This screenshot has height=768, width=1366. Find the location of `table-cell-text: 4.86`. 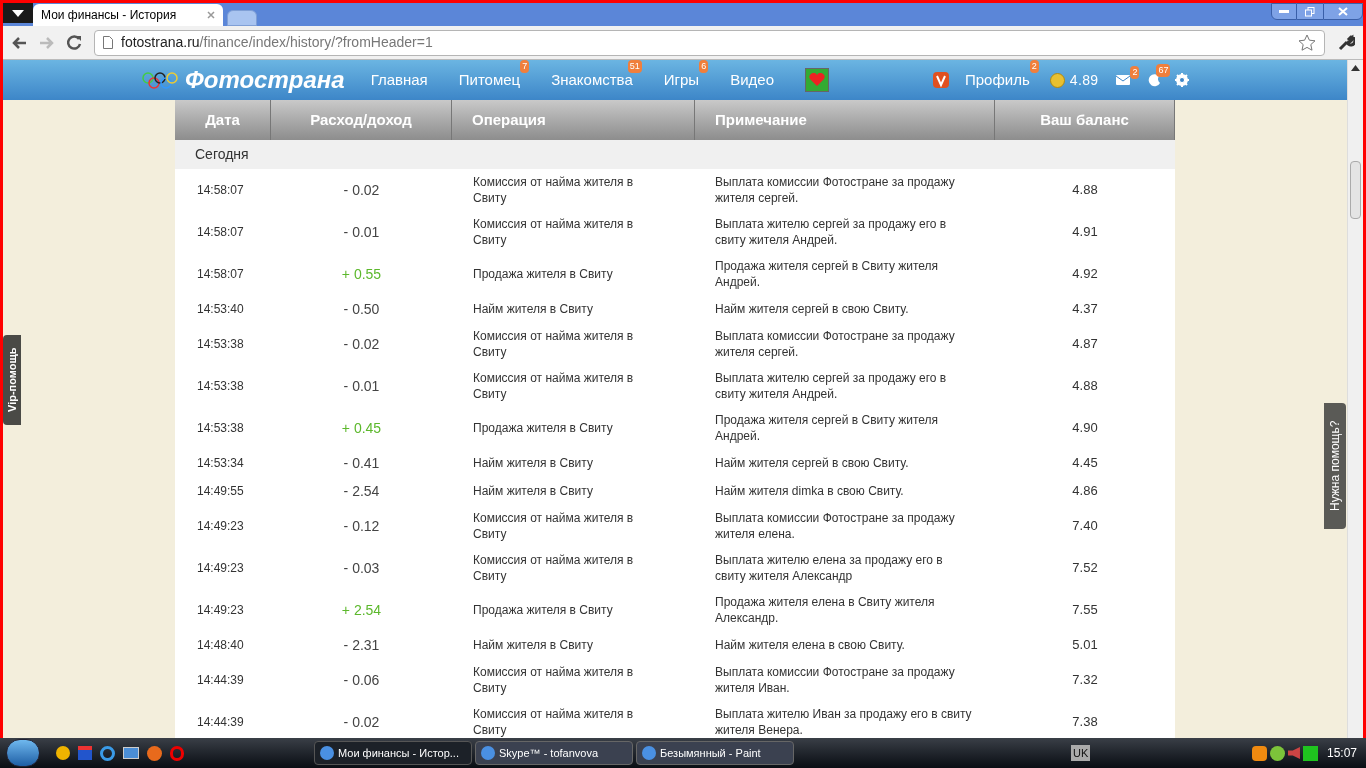

table-cell-text: 4.86 is located at coordinates (1085, 491).